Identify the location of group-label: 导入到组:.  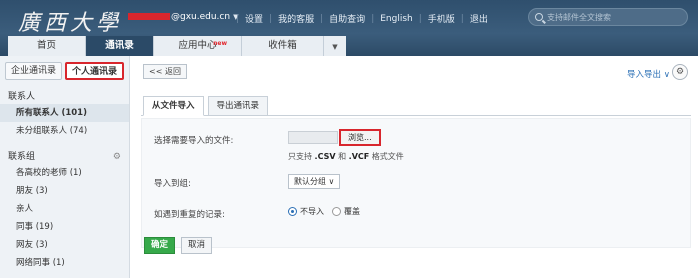
(172, 184).